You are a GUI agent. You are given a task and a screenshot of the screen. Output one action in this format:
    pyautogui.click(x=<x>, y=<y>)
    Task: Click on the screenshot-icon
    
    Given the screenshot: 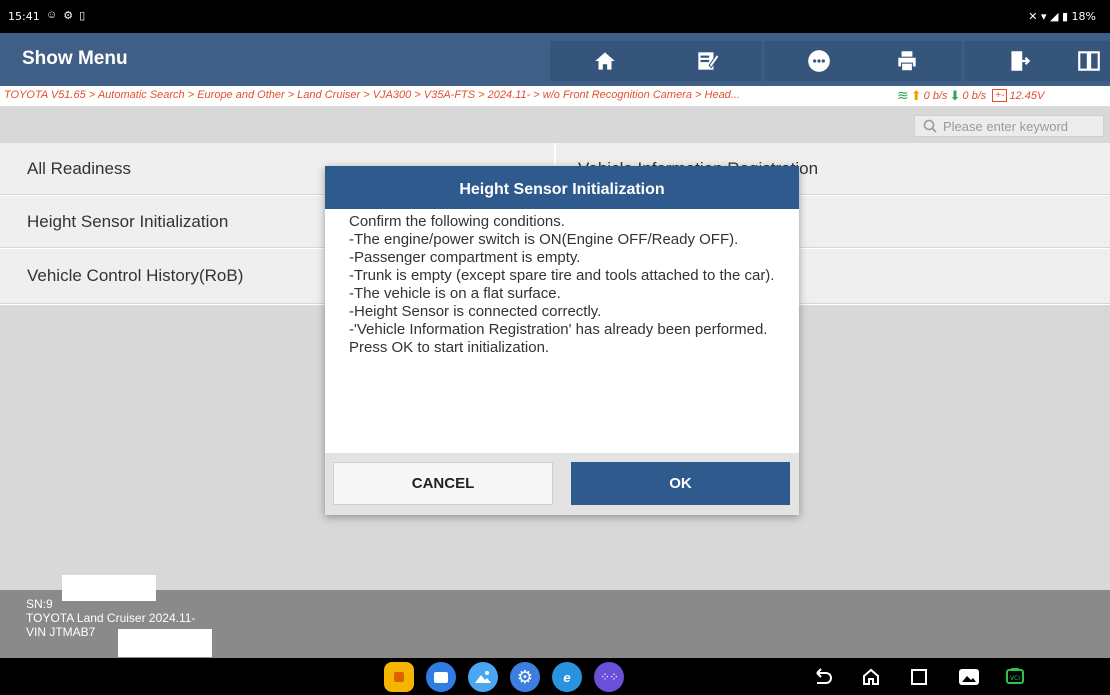 What is the action you would take?
    pyautogui.click(x=969, y=677)
    